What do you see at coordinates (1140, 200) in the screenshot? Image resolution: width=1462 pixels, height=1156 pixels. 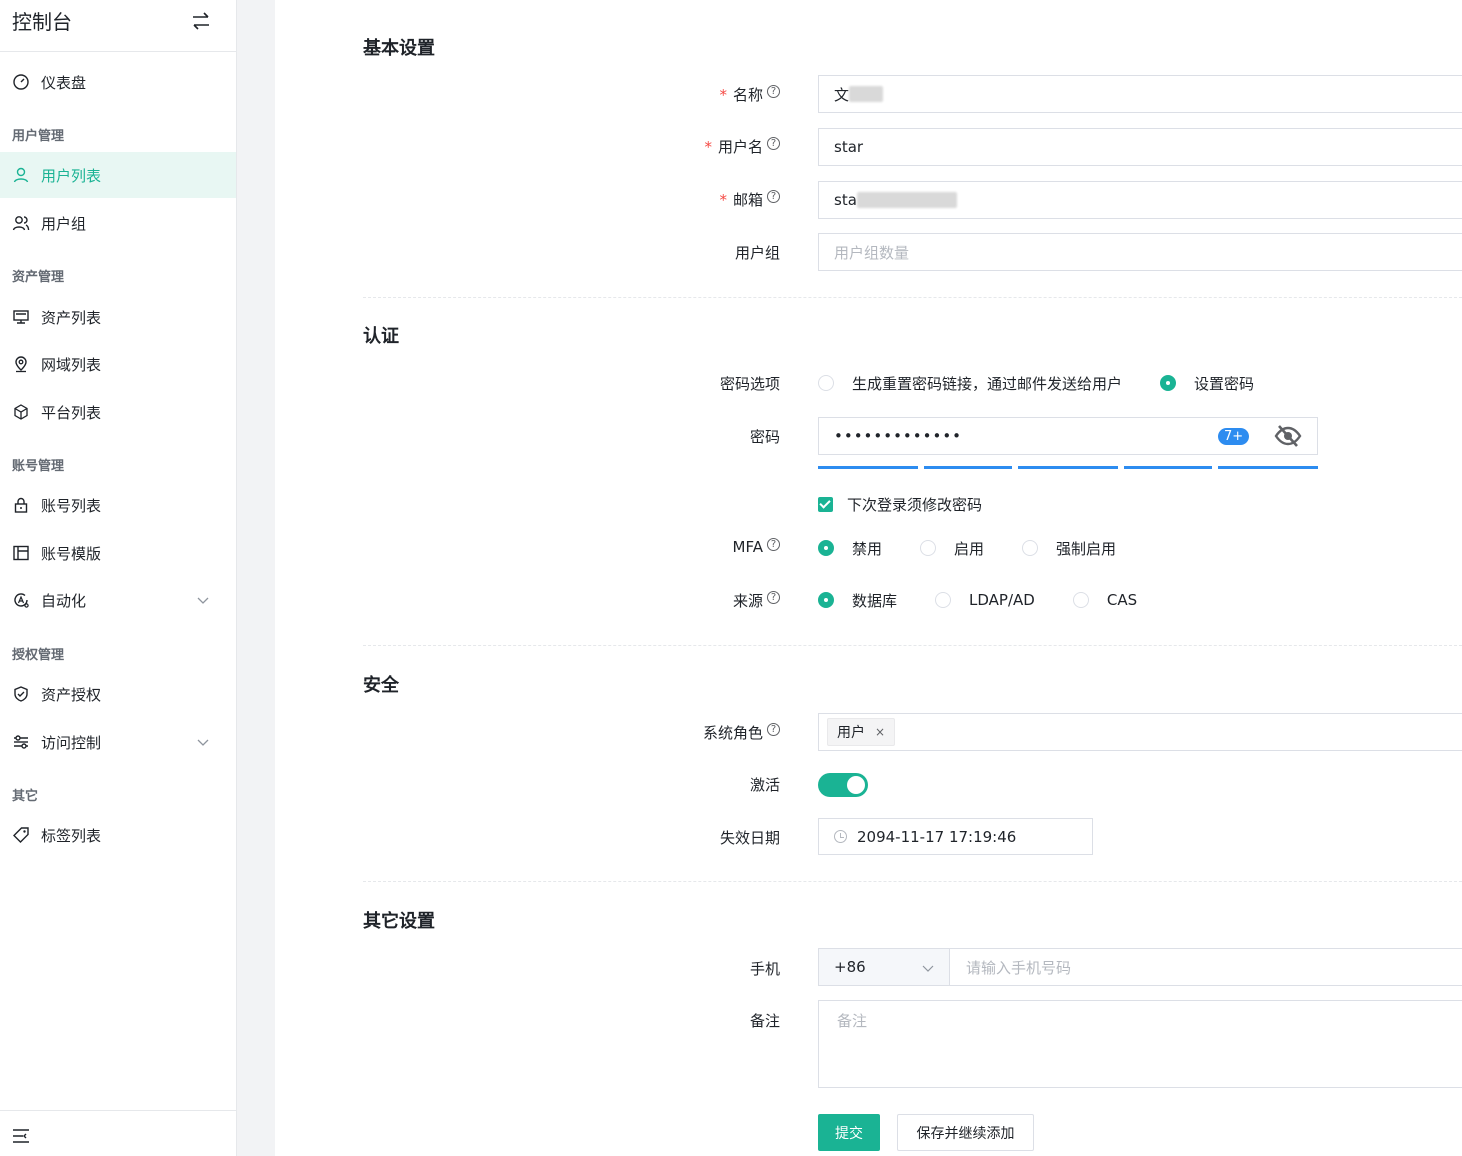 I see `email-input: sta` at bounding box center [1140, 200].